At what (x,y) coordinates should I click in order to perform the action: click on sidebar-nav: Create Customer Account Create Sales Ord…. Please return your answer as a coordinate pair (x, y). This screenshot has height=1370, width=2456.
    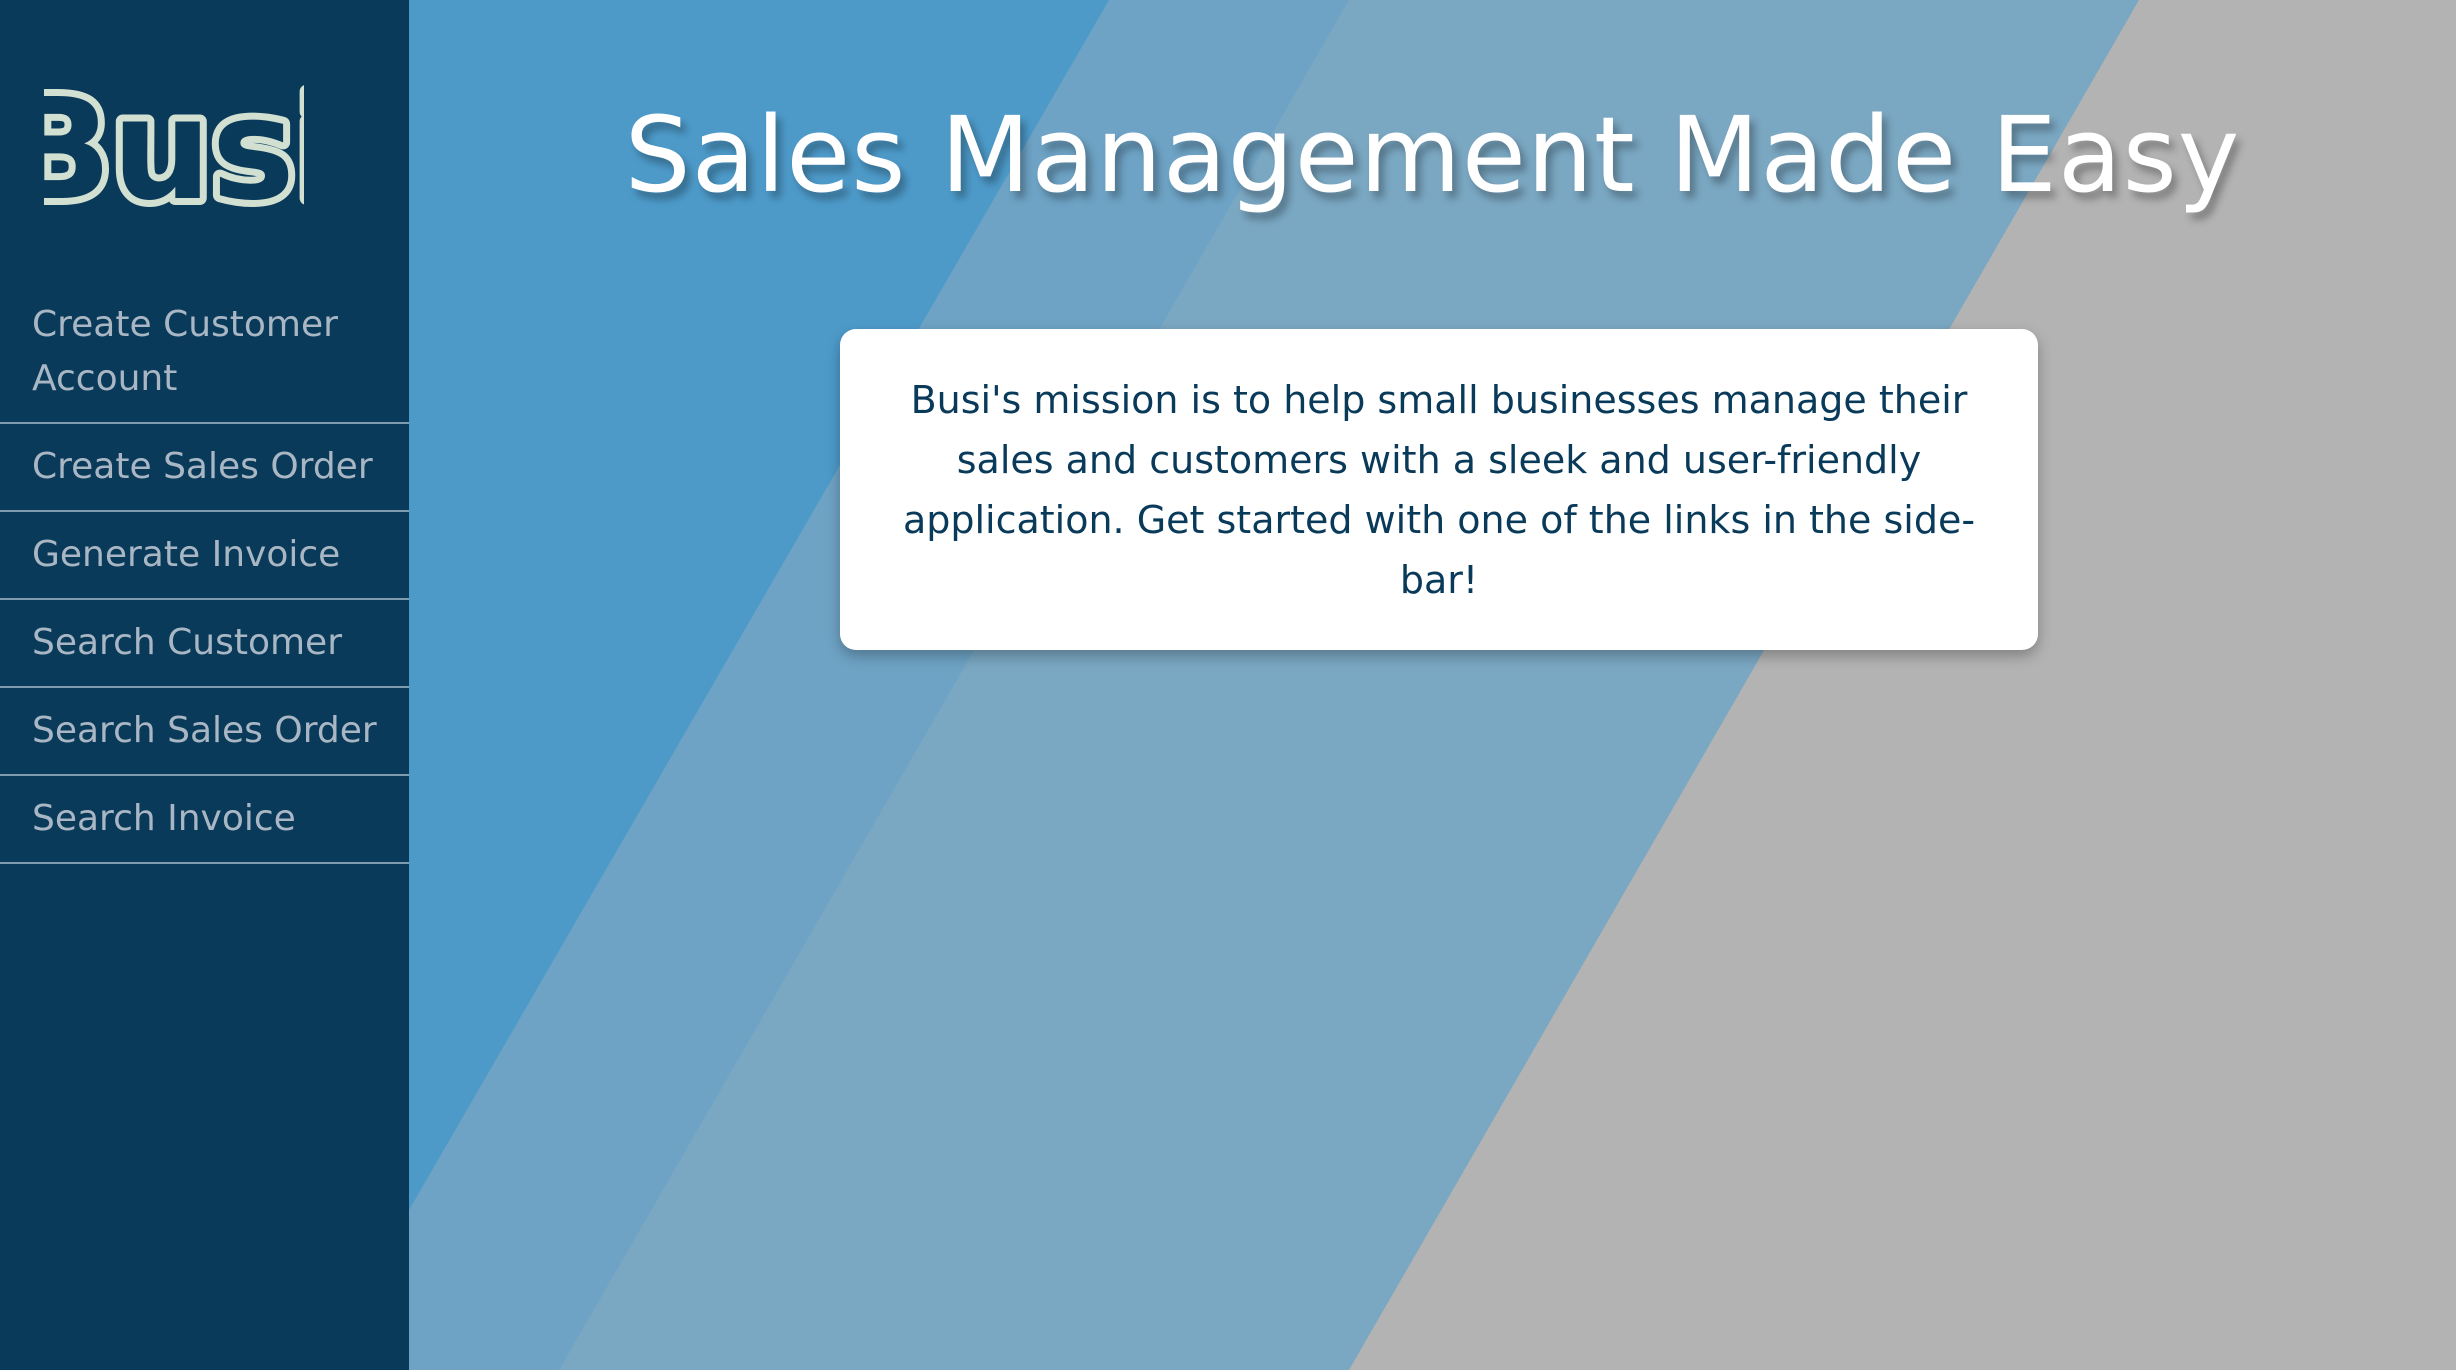
    Looking at the image, I should click on (204, 573).